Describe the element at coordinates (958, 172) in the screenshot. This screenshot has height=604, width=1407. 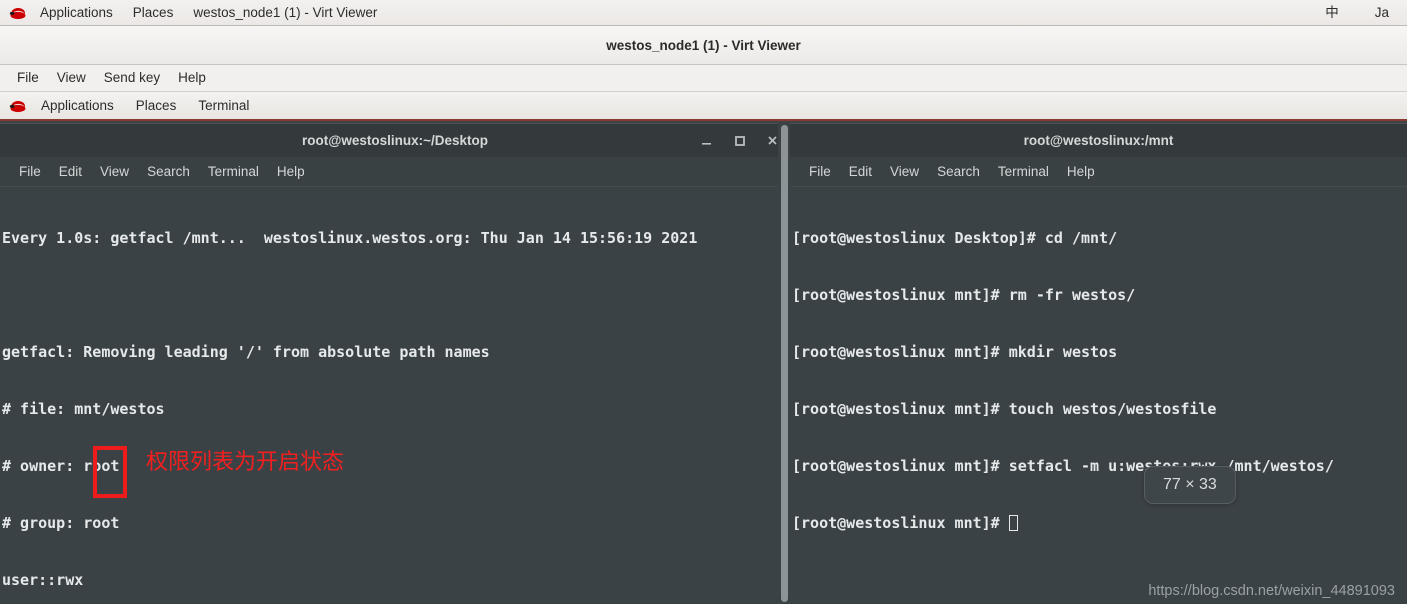
I see `right-term-menu-search: Search` at that location.